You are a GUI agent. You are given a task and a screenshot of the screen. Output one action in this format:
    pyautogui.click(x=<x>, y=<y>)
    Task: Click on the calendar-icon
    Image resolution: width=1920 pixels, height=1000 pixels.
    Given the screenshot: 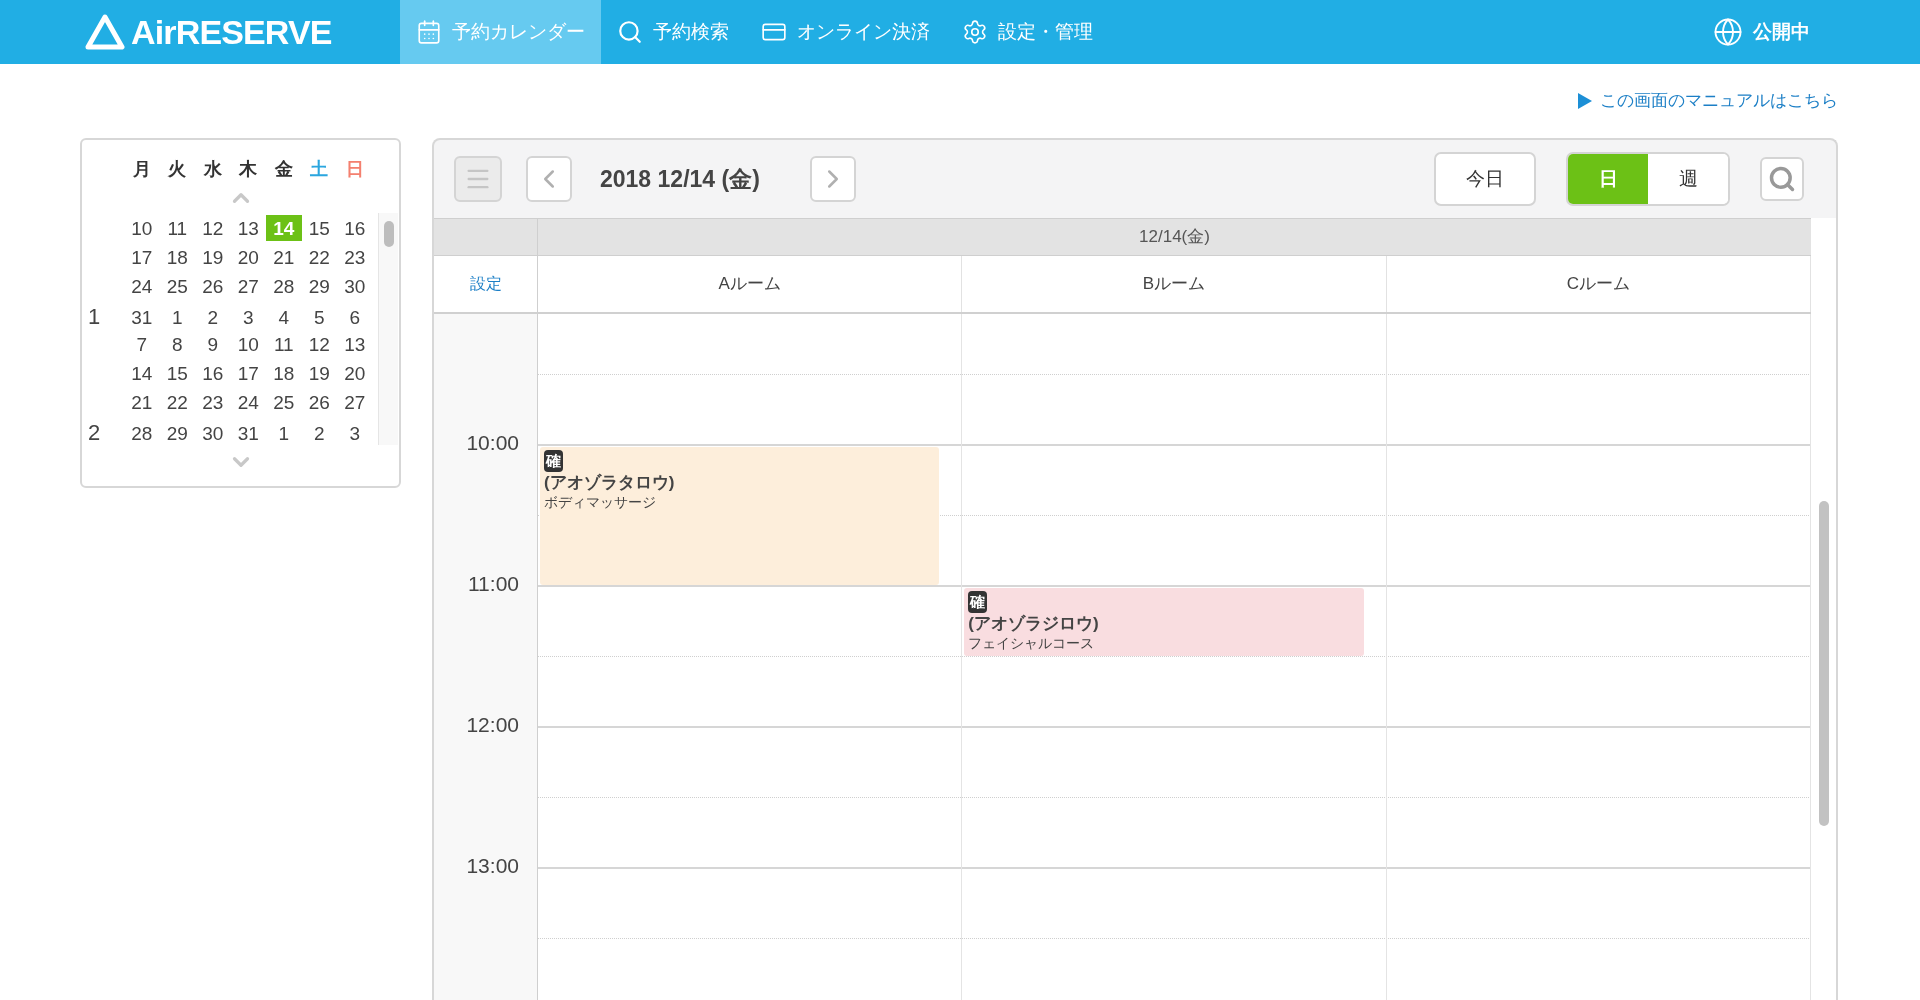 What is the action you would take?
    pyautogui.click(x=429, y=32)
    